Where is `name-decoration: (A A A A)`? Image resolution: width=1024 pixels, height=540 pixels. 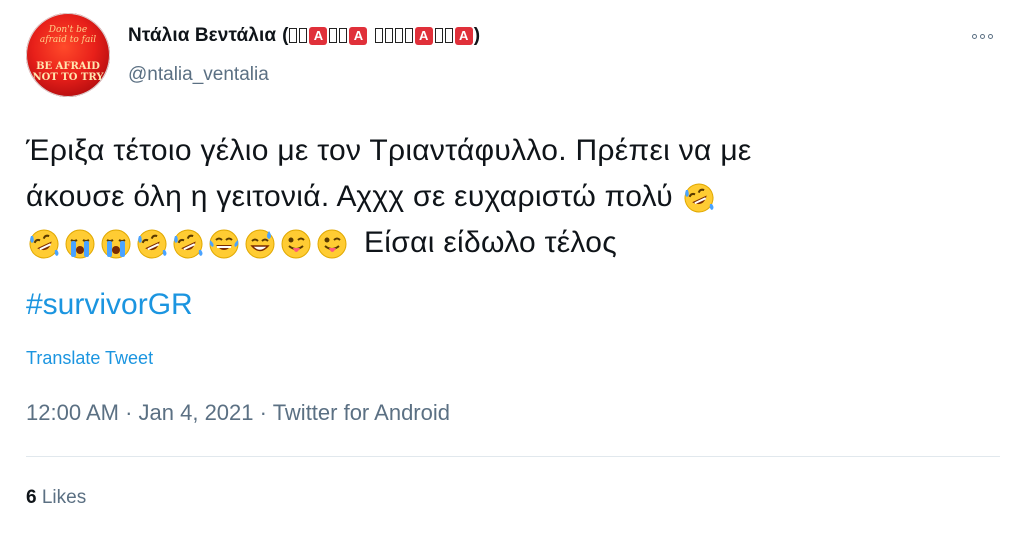 name-decoration: (A A A A) is located at coordinates (381, 35).